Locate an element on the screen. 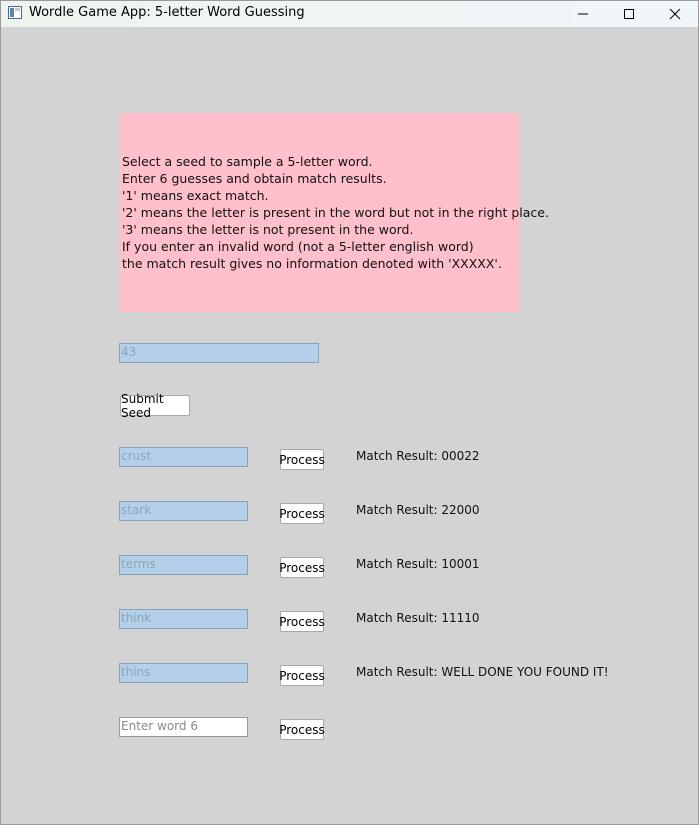 This screenshot has height=825, width=699. minimize-icon is located at coordinates (583, 14).